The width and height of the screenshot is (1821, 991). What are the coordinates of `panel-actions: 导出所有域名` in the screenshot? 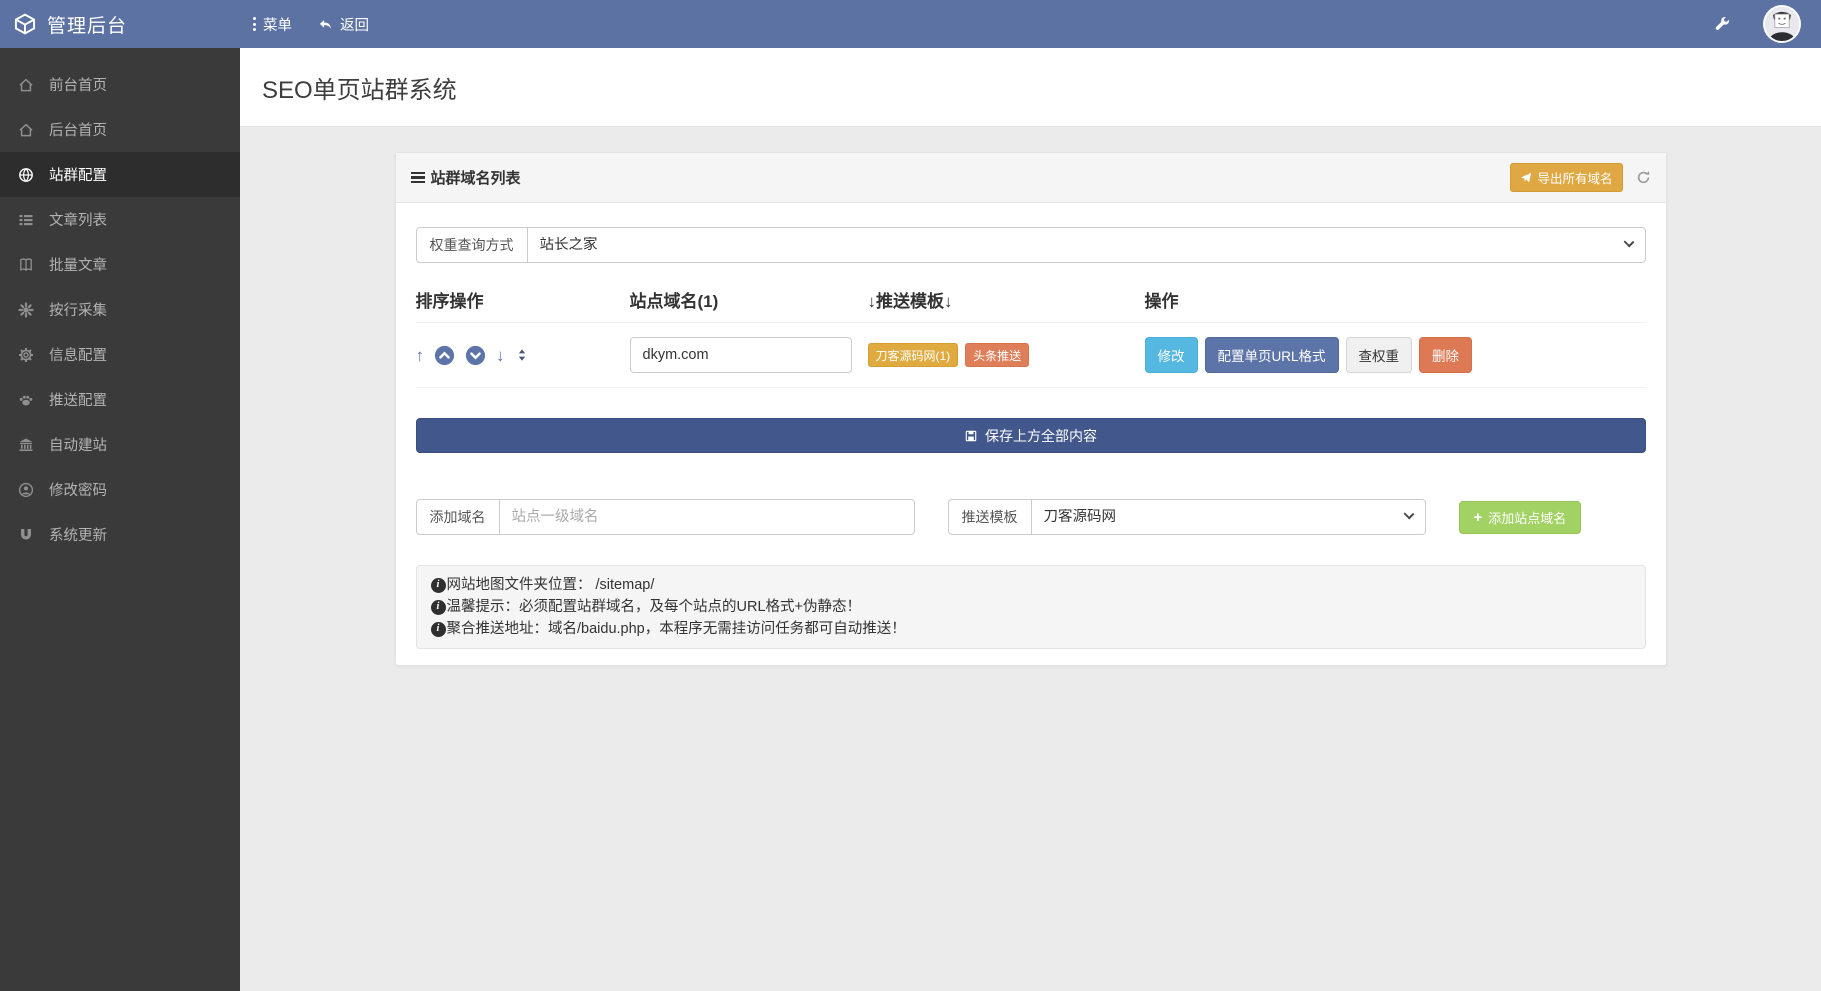 It's located at (1580, 177).